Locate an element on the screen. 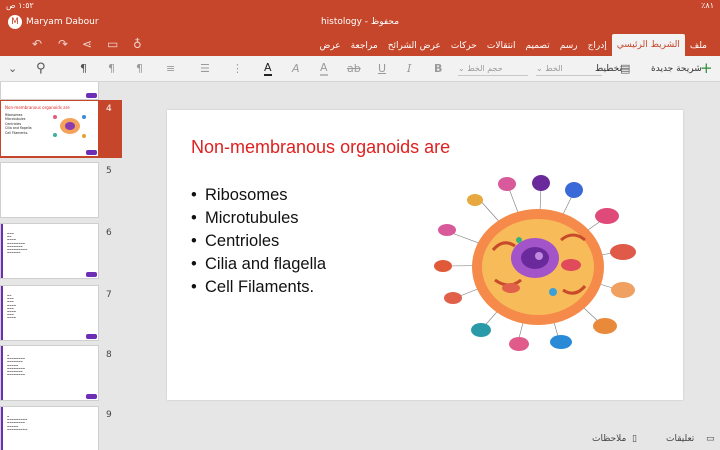  font-name-dropdown: ⌄ الخط is located at coordinates (569, 69).